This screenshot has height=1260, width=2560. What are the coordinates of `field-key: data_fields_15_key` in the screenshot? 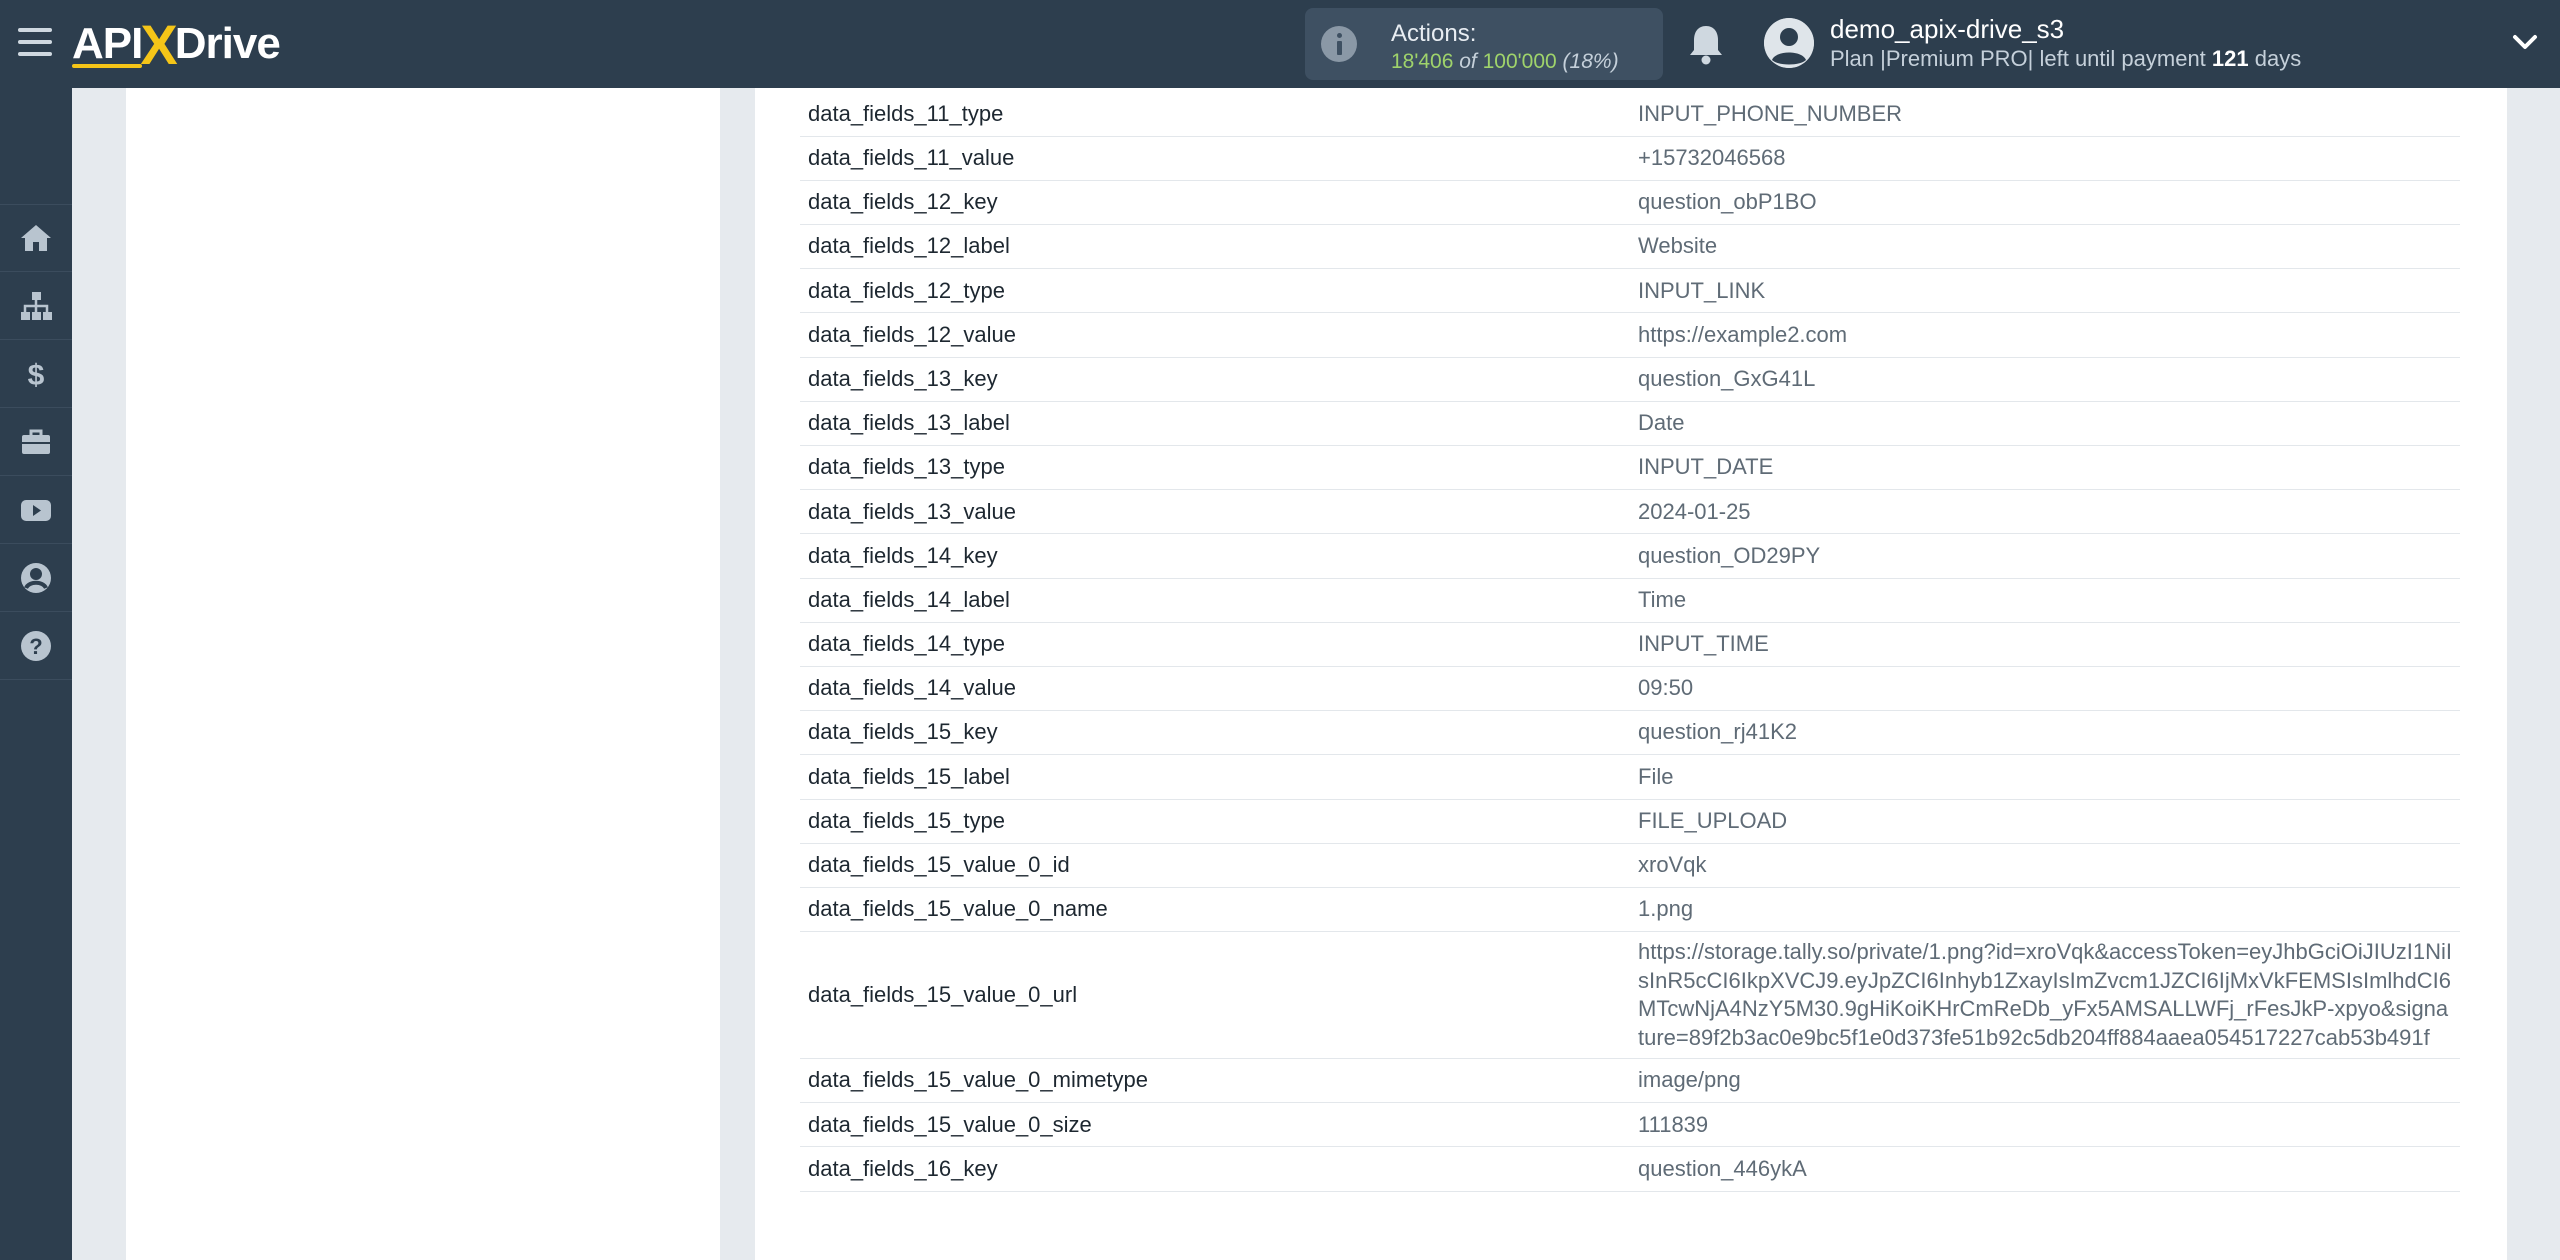 It's located at (1215, 733).